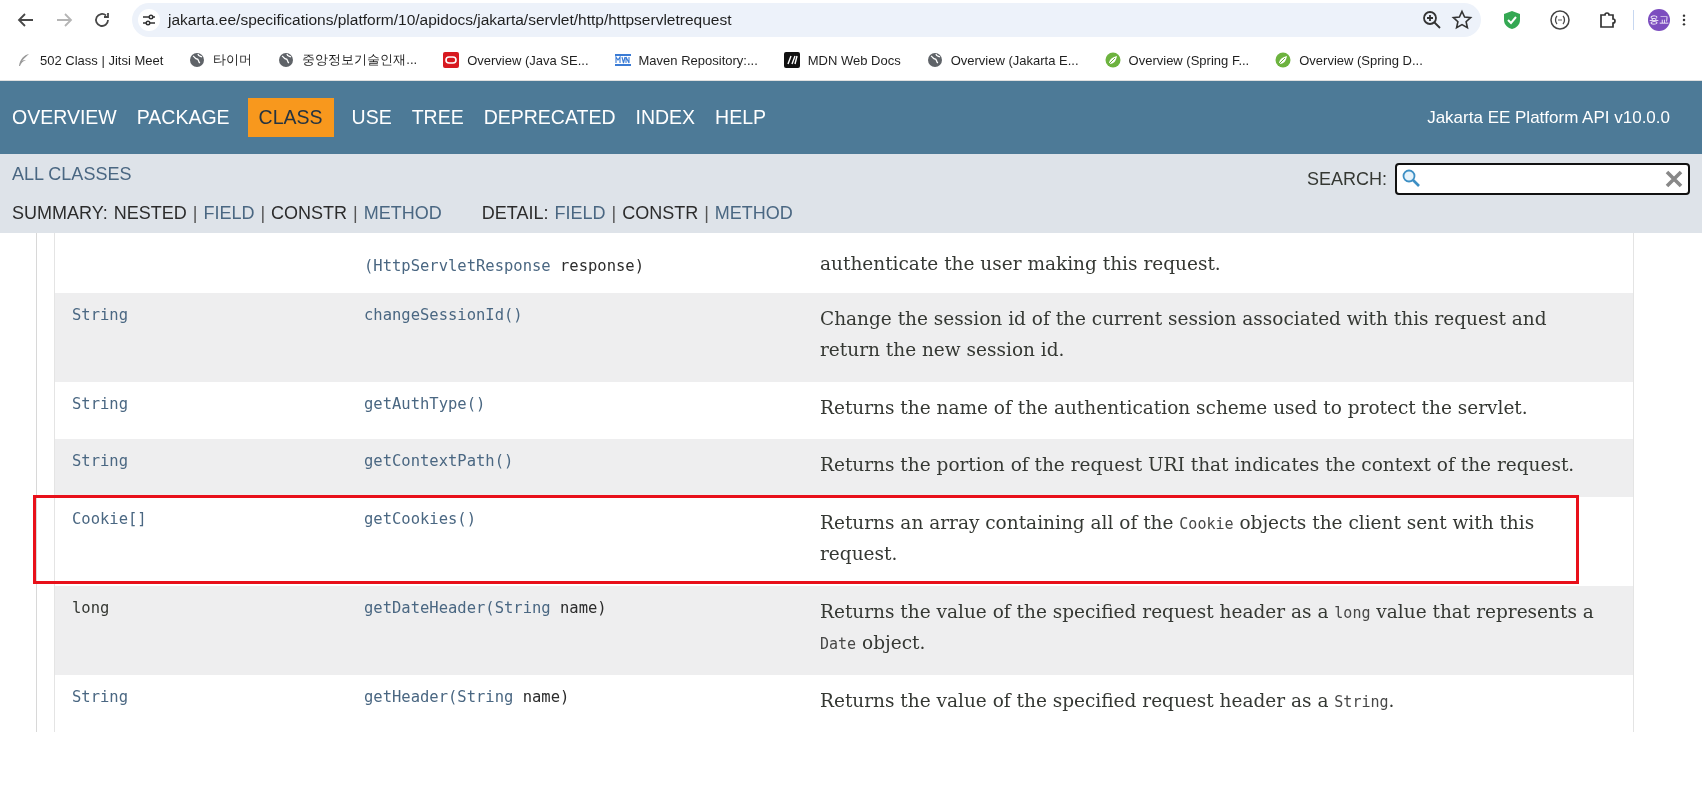 This screenshot has width=1702, height=791. Describe the element at coordinates (806, 20) in the screenshot. I see `address-bar: jakarta.ee/specifications/platform/10/apidocs/jakarta/servlet/http/httpservletrequest` at that location.